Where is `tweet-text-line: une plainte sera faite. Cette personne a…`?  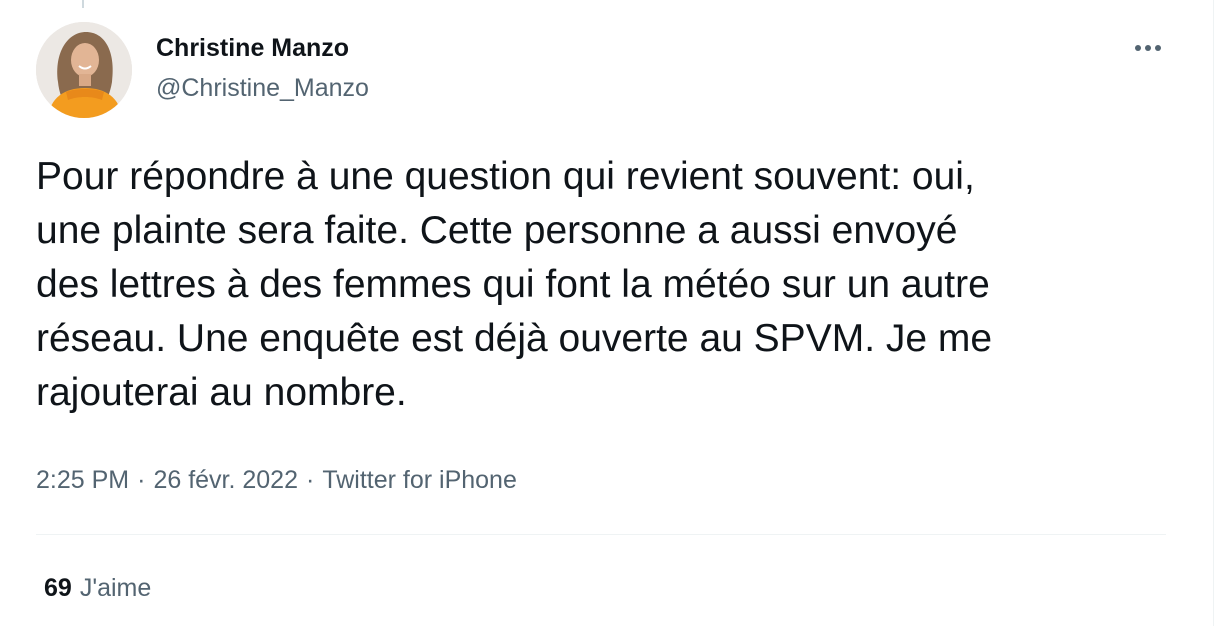 tweet-text-line: une plainte sera faite. Cette personne a… is located at coordinates (497, 230).